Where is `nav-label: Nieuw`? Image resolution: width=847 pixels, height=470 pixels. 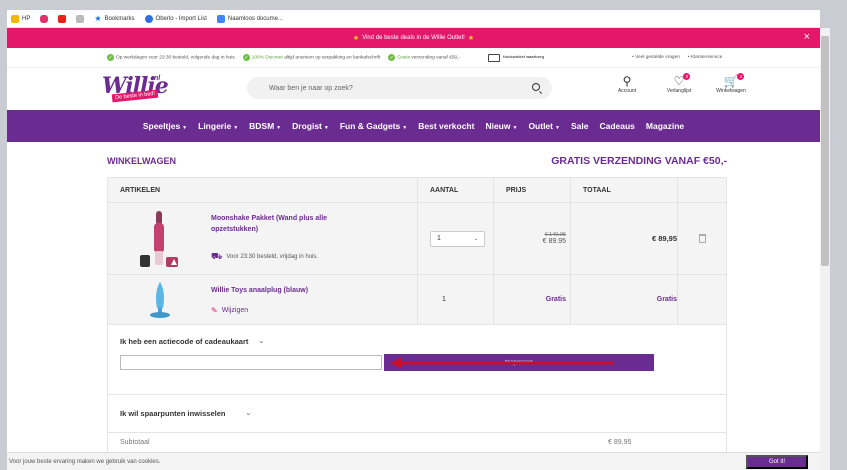 nav-label: Nieuw is located at coordinates (498, 126).